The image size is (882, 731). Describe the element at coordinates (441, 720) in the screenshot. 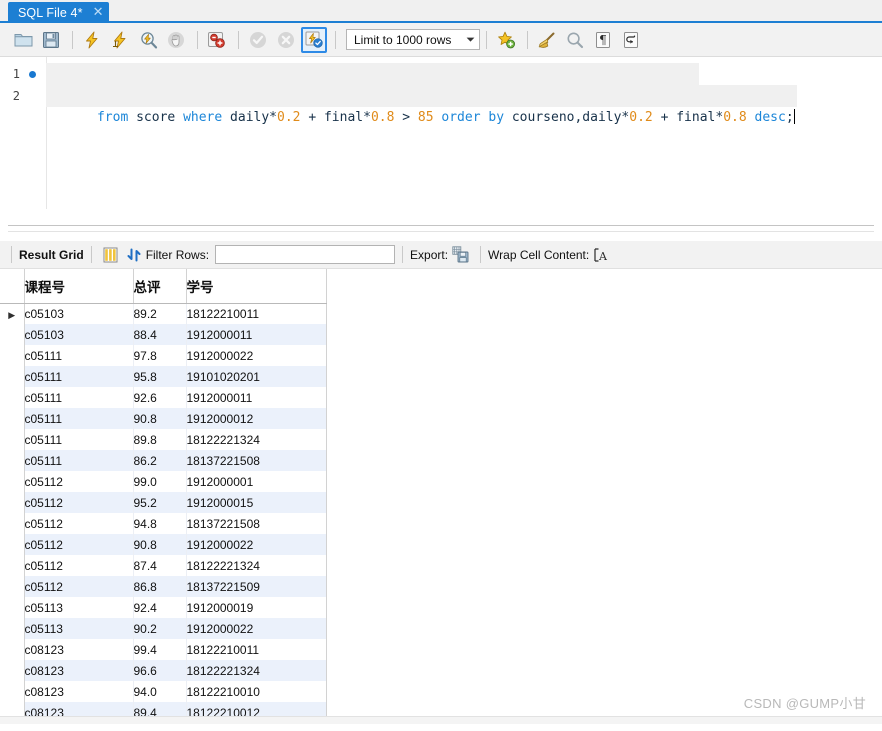

I see `horizontal-scrollbar` at that location.